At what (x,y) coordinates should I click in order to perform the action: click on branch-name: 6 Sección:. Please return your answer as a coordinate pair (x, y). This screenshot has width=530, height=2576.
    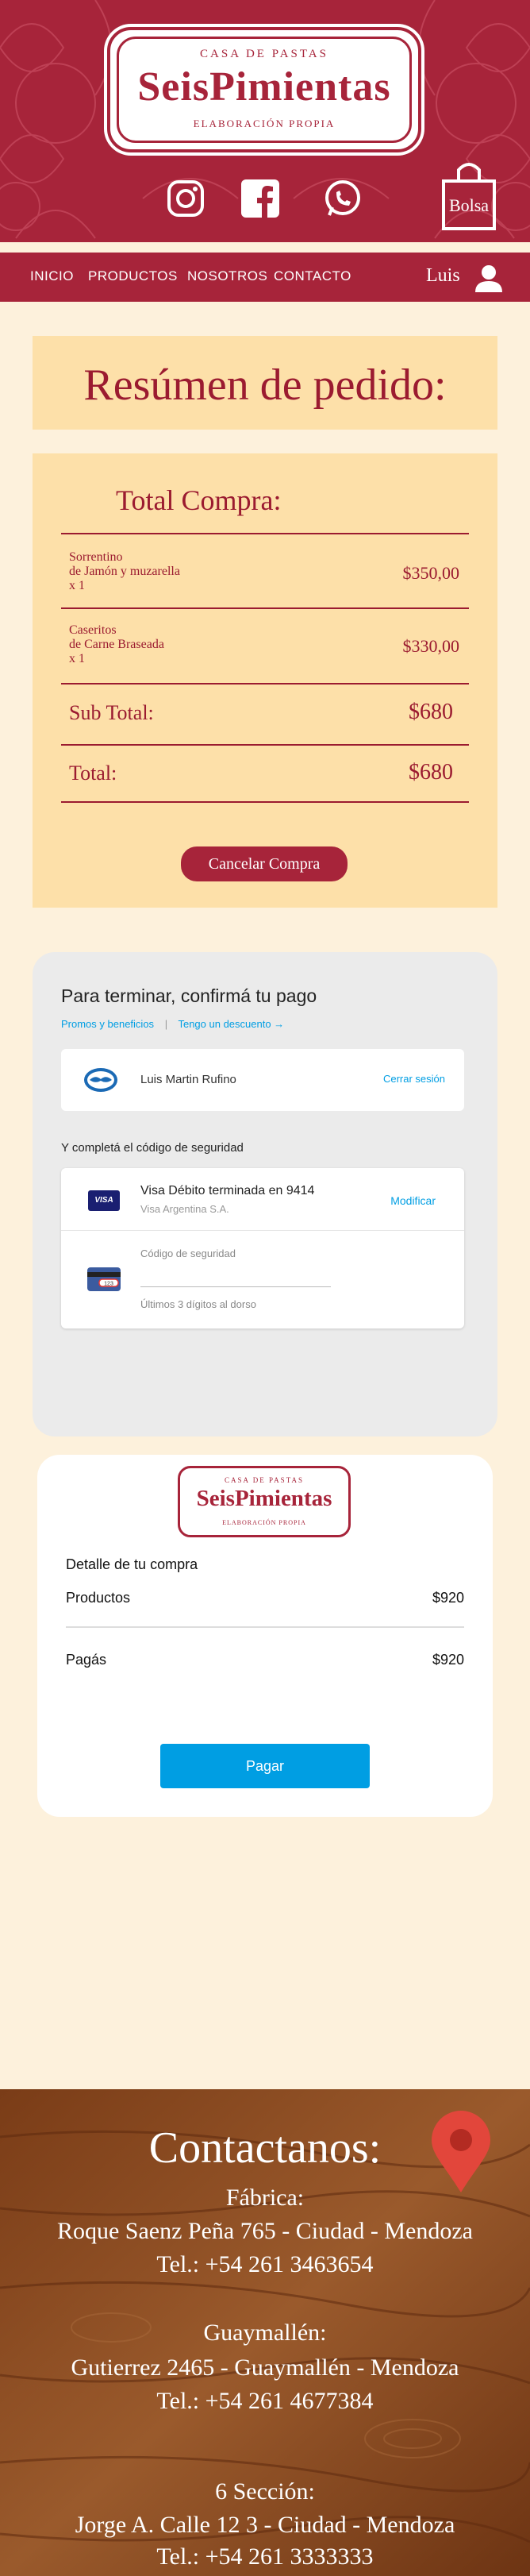
    Looking at the image, I should click on (265, 2491).